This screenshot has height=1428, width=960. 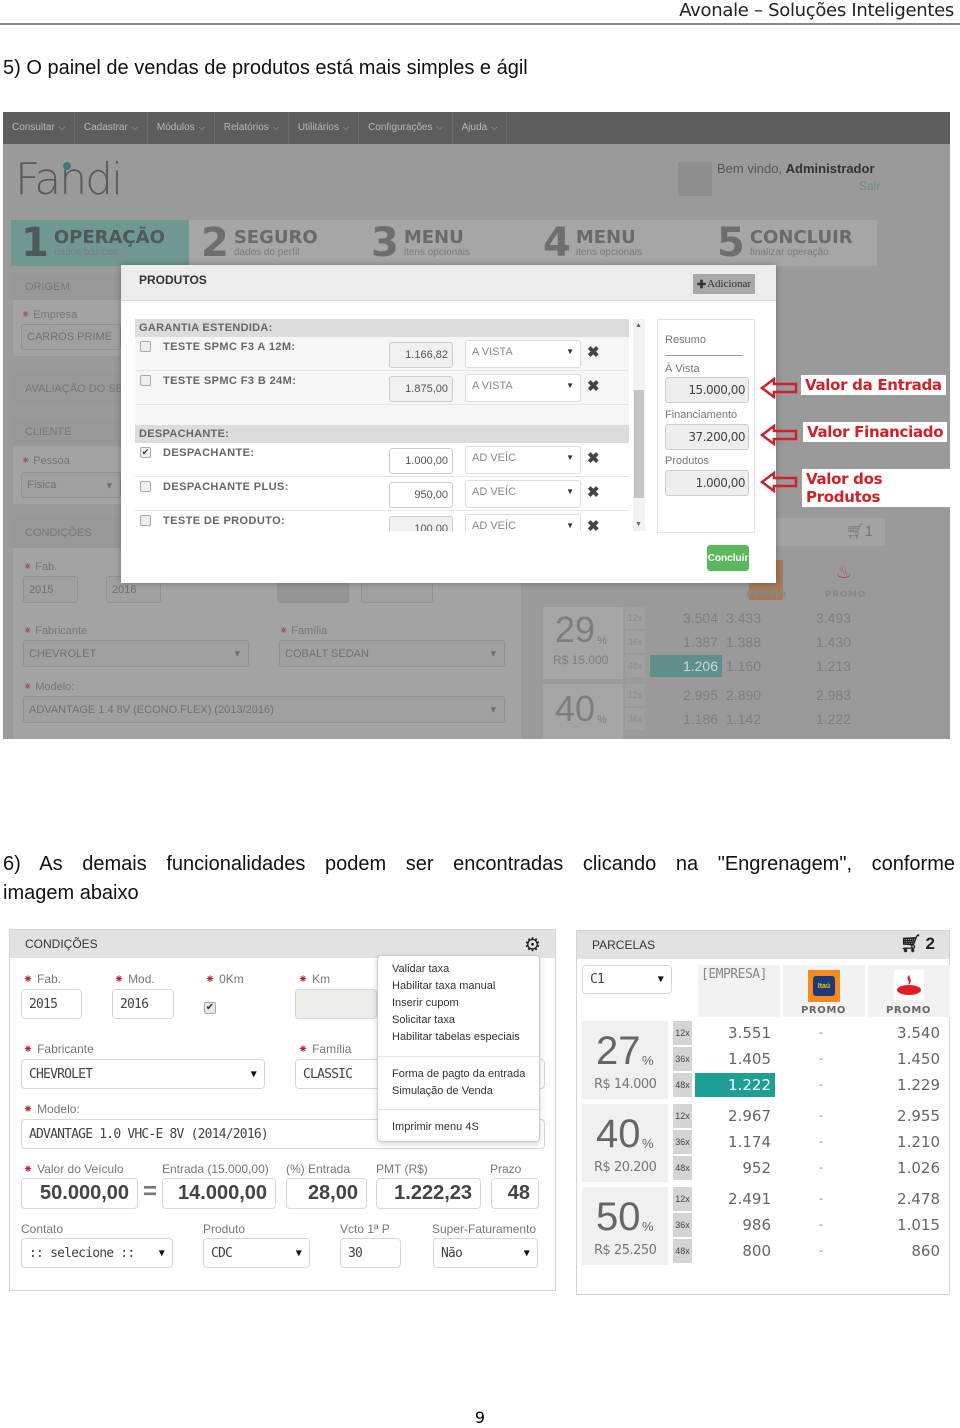 What do you see at coordinates (143, 1074) in the screenshot?
I see `fabricante-select: CHEVROLET ▼` at bounding box center [143, 1074].